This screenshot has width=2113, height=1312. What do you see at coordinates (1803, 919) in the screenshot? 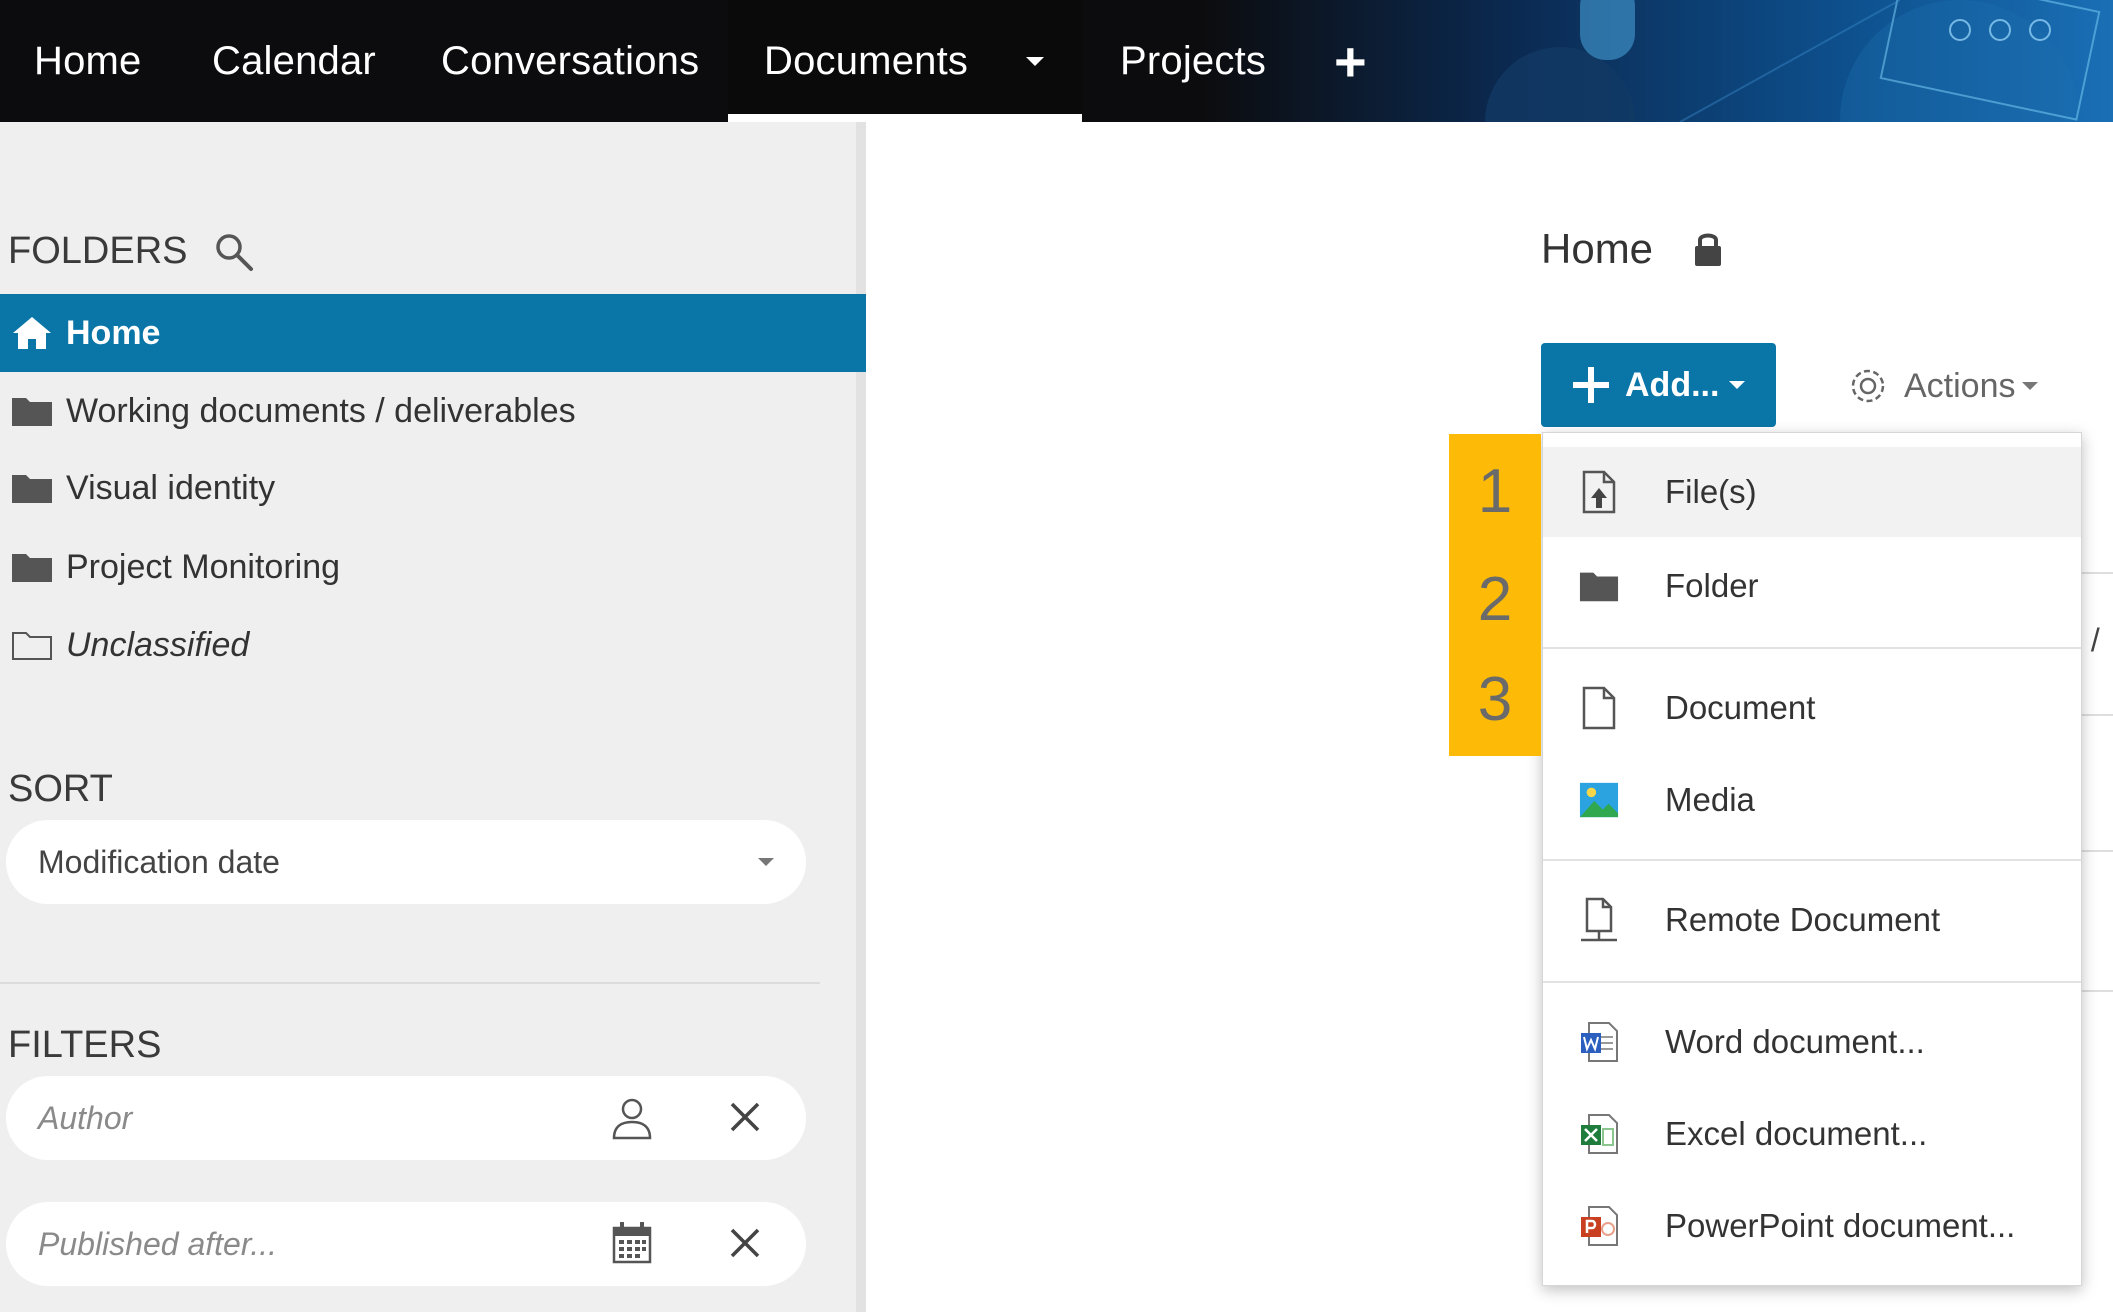
I see `menu-item-label: Remote Document` at bounding box center [1803, 919].